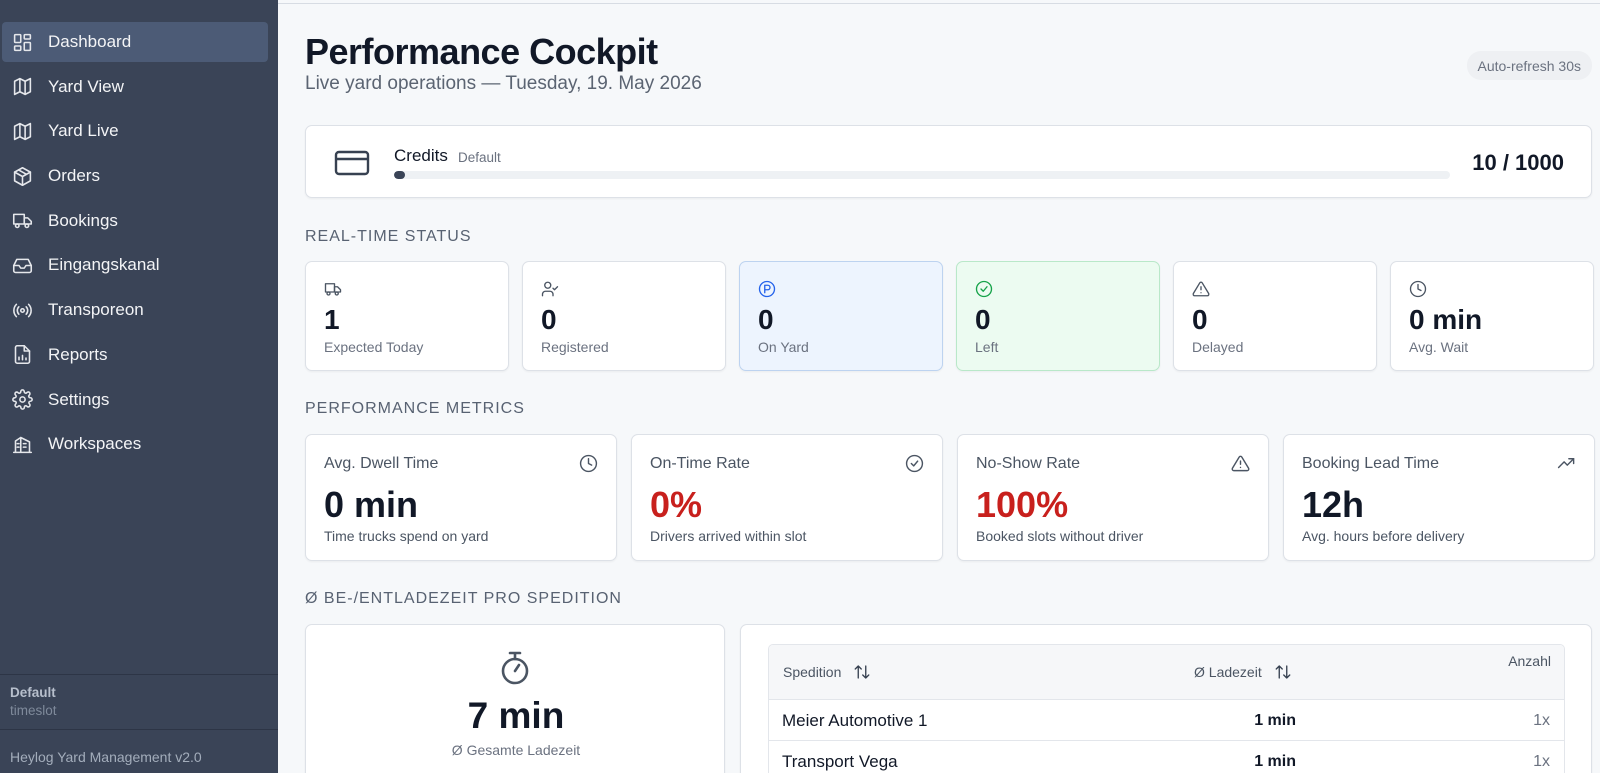  What do you see at coordinates (352, 163) in the screenshot?
I see `credit-card-icon` at bounding box center [352, 163].